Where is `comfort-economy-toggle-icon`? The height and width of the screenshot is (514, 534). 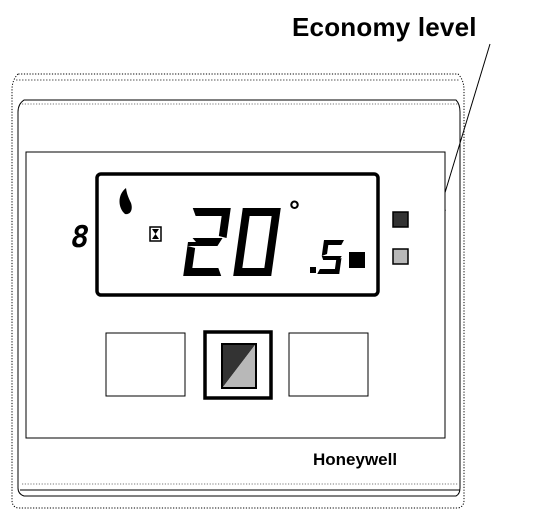
comfort-economy-toggle-icon is located at coordinates (239, 366).